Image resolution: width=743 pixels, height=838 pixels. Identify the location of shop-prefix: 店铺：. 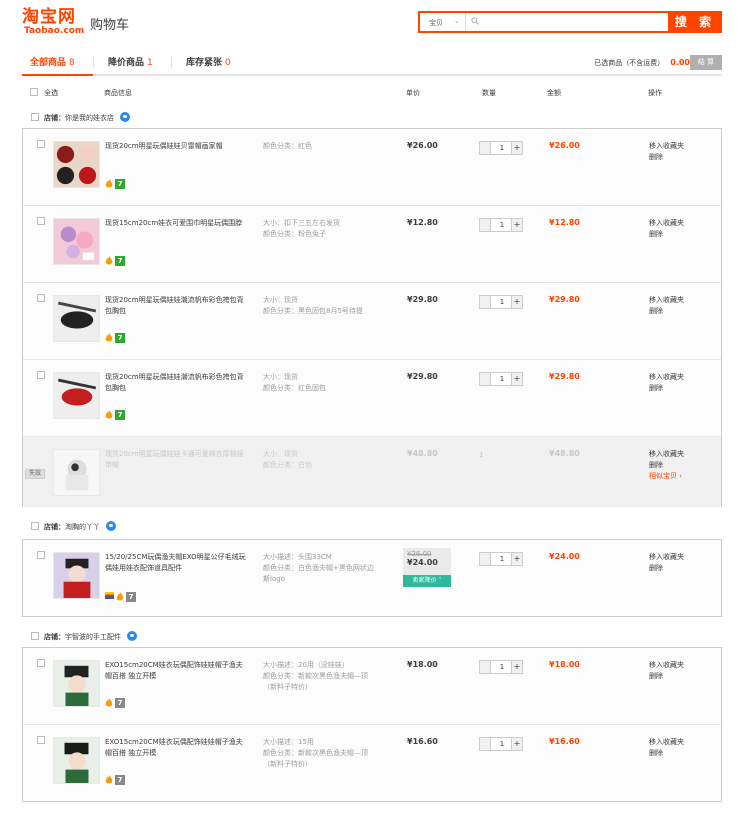
(54, 527).